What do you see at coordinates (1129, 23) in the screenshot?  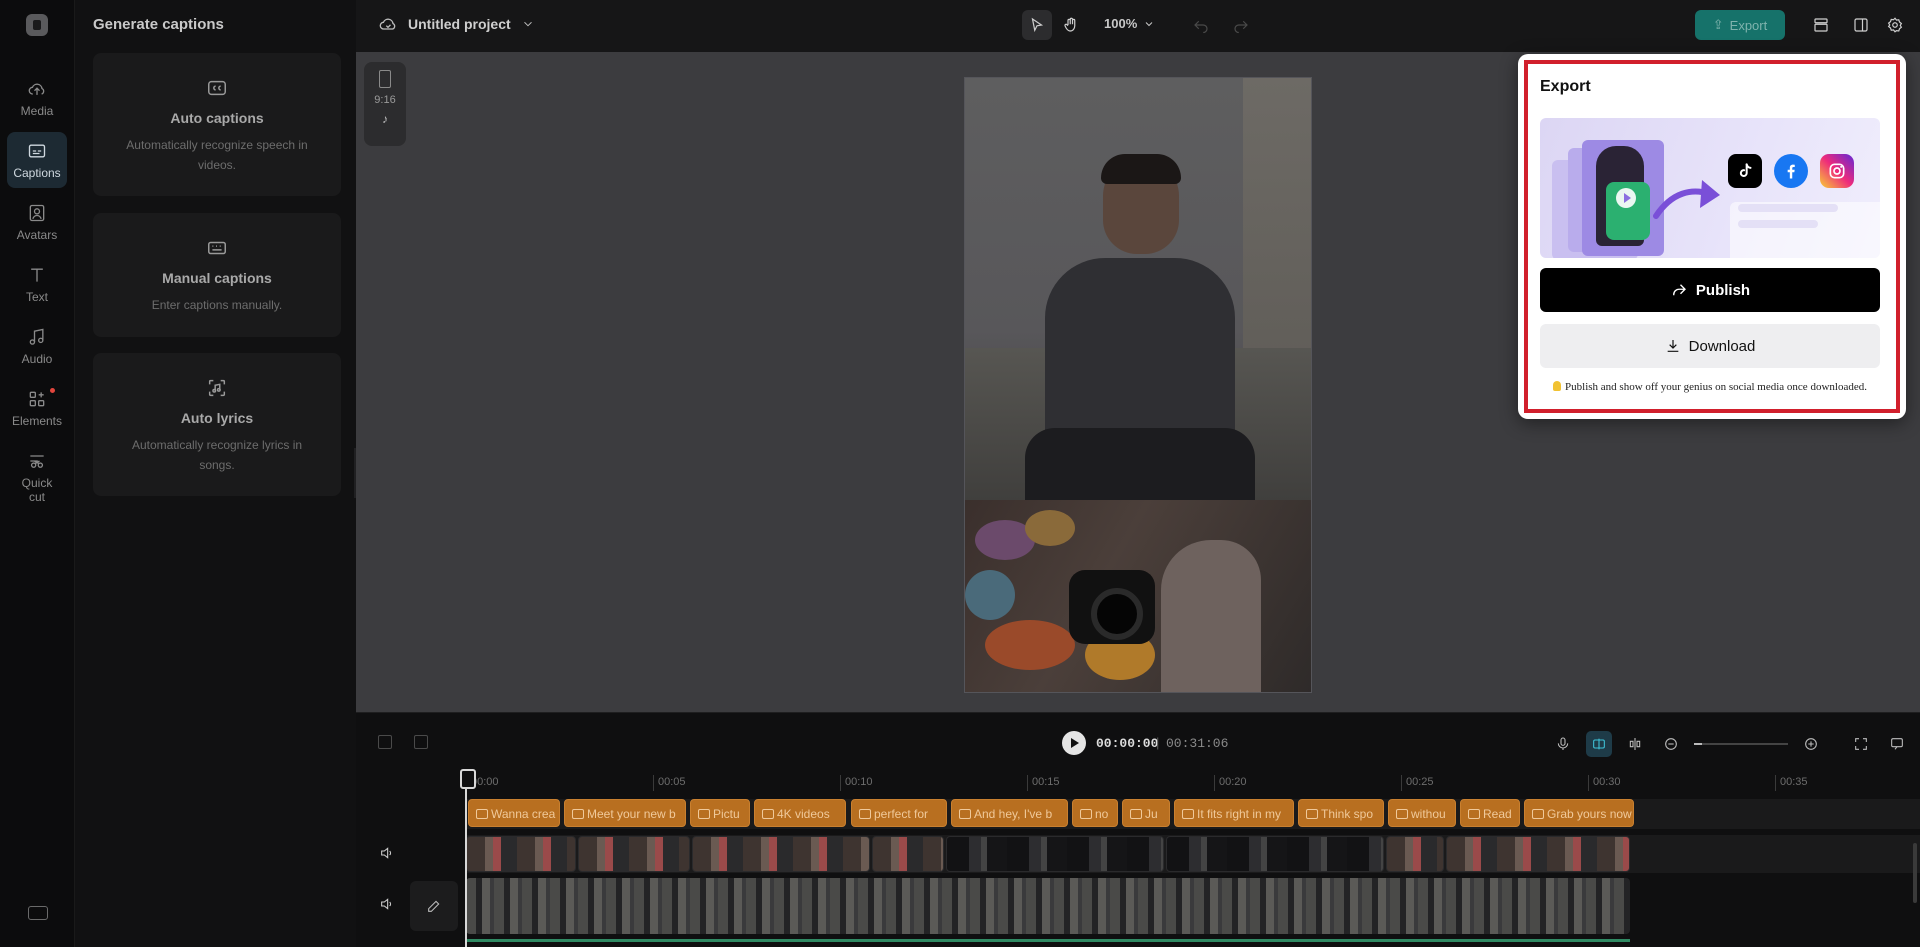 I see `zoom-dropdown: 100%` at bounding box center [1129, 23].